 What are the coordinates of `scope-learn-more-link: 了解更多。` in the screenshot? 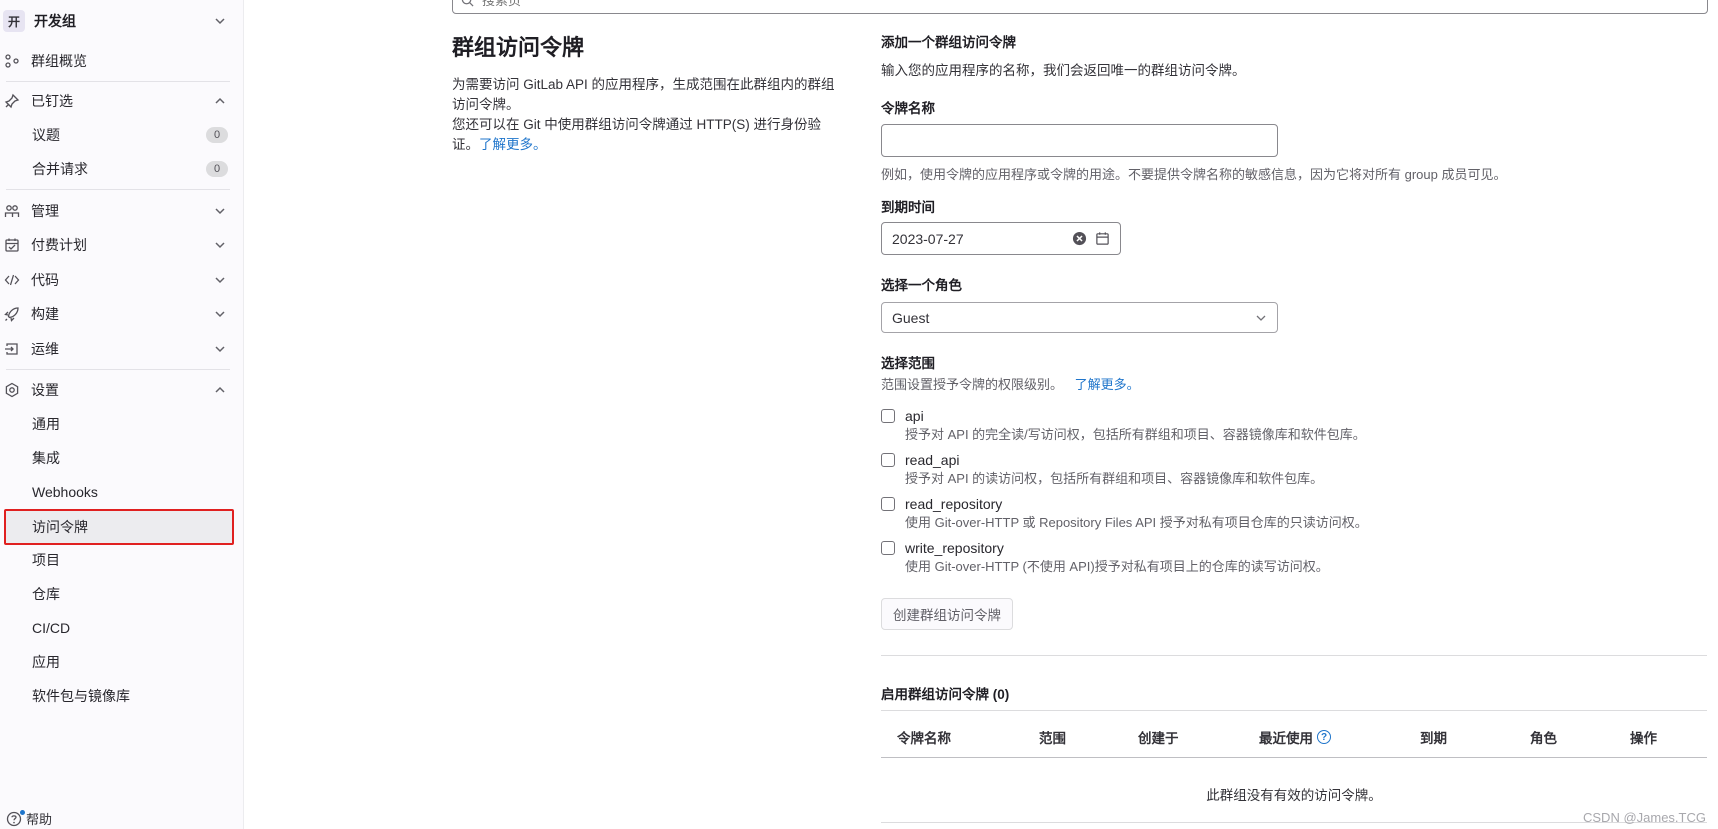 It's located at (1107, 384).